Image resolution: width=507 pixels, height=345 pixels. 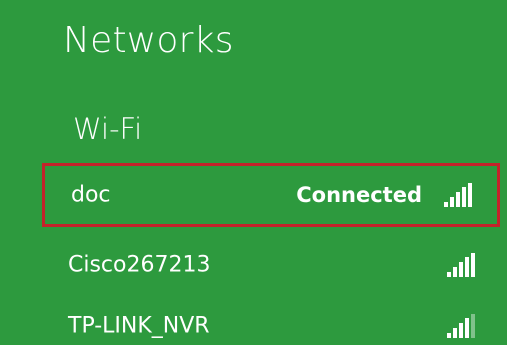 What do you see at coordinates (91, 195) in the screenshot?
I see `network-name: doc` at bounding box center [91, 195].